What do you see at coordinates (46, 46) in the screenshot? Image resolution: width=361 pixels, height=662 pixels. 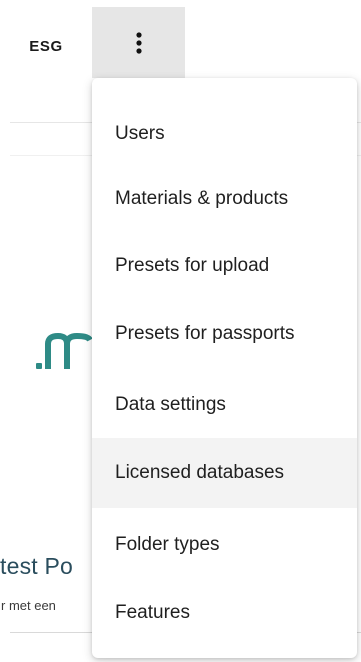 I see `nav-tab-esg: ESG` at bounding box center [46, 46].